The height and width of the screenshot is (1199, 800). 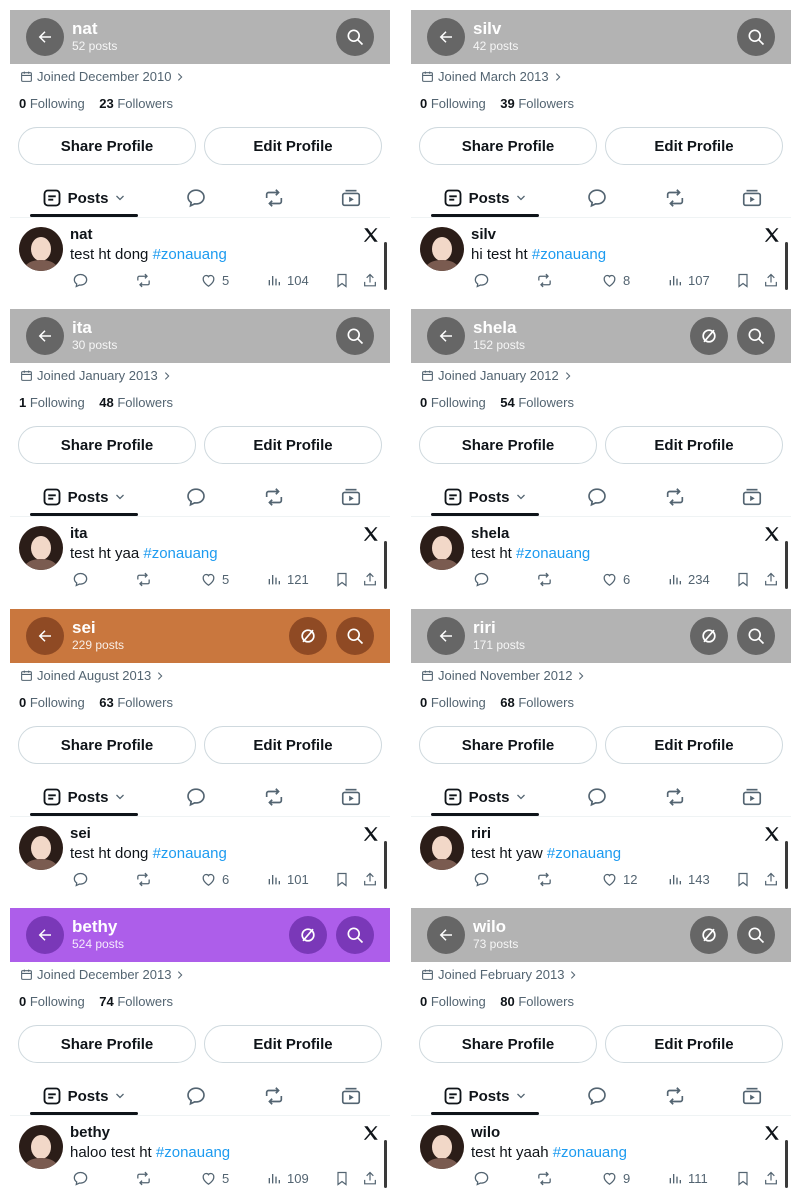 I want to click on like-button: 9, so click(x=615, y=1178).